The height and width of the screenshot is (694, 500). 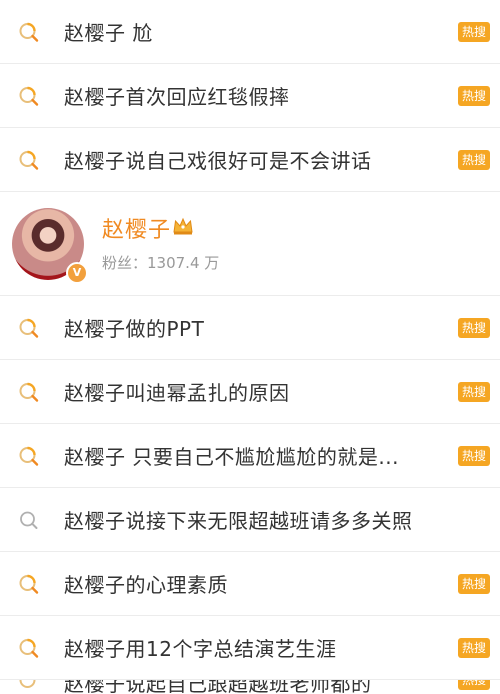 What do you see at coordinates (108, 33) in the screenshot?
I see `suggestion-text: 赵樱子 尬` at bounding box center [108, 33].